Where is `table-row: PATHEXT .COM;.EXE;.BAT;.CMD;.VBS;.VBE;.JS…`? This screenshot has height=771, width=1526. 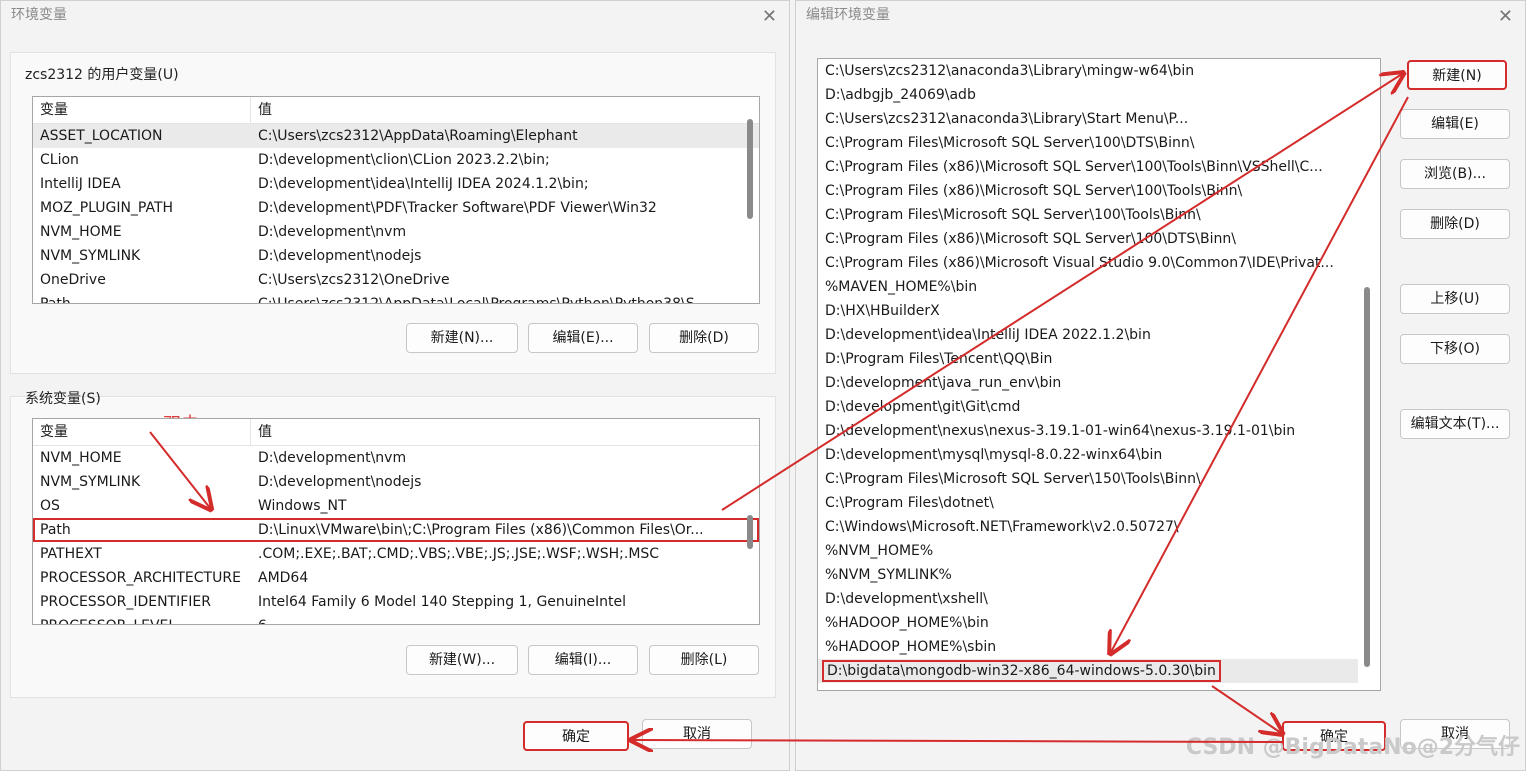 table-row: PATHEXT .COM;.EXE;.BAT;.CMD;.VBS;.VBE;.JS… is located at coordinates (396, 554).